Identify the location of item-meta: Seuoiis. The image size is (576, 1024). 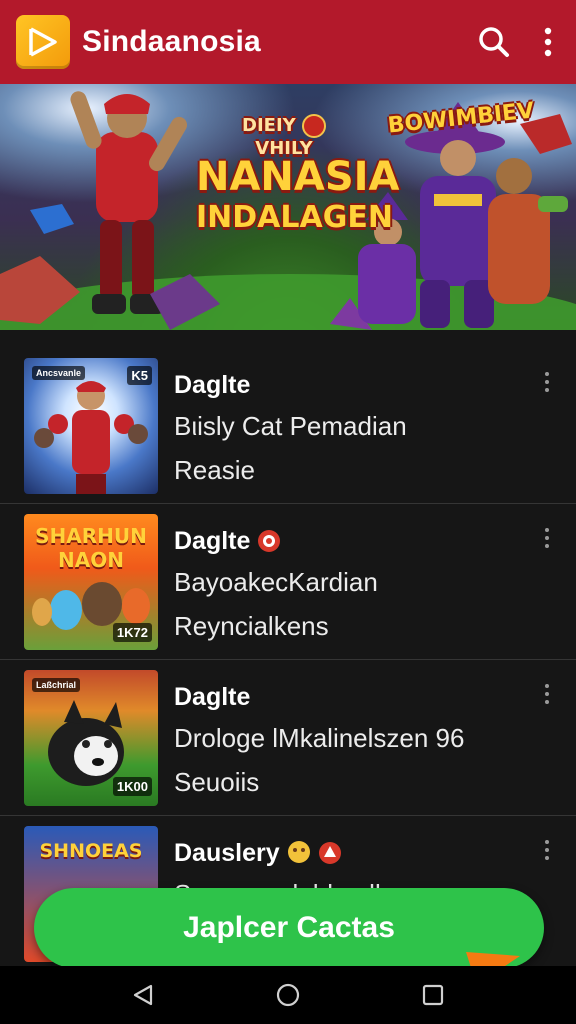
(217, 782).